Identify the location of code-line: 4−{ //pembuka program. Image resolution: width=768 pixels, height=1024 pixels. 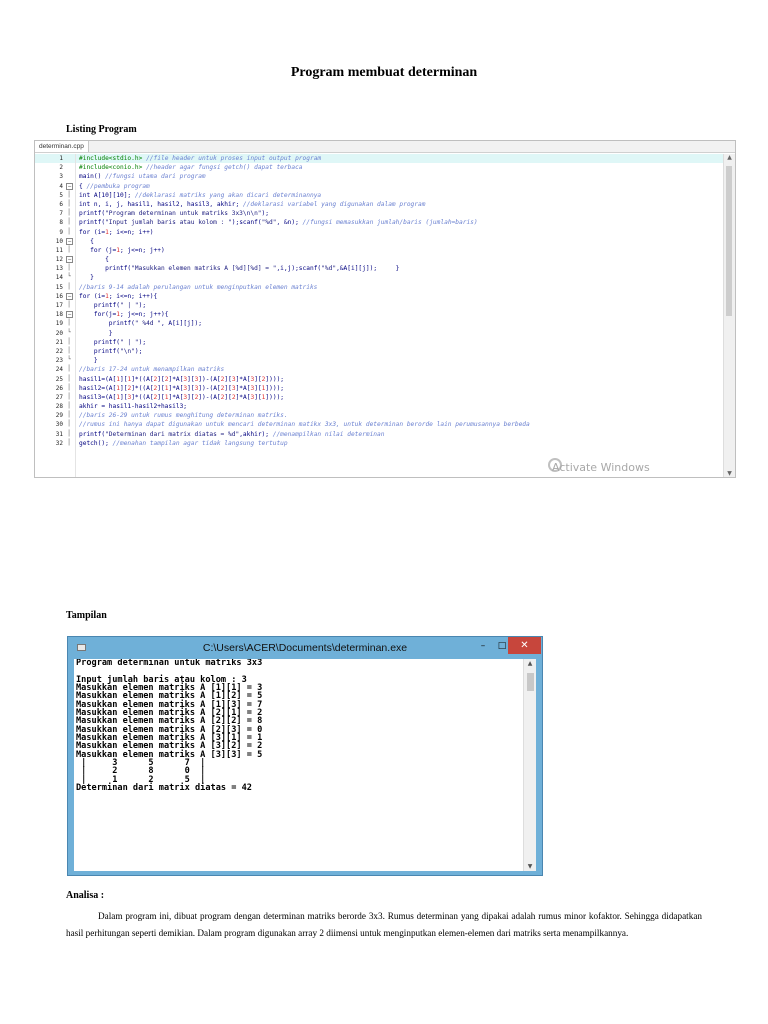
(379, 186).